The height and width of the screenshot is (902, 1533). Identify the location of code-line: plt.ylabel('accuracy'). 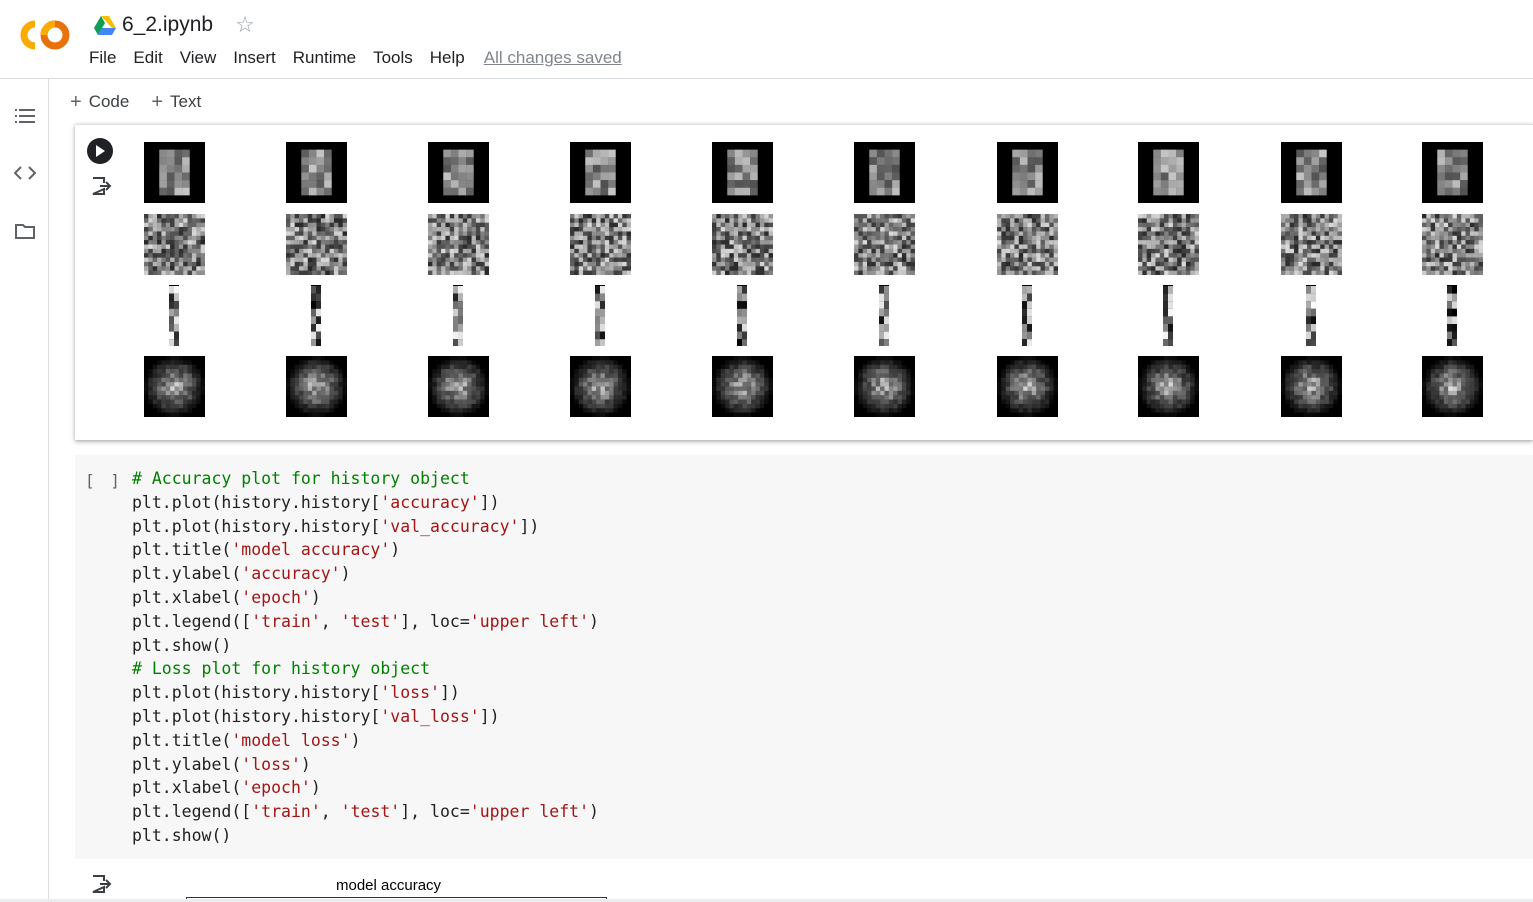
(365, 574).